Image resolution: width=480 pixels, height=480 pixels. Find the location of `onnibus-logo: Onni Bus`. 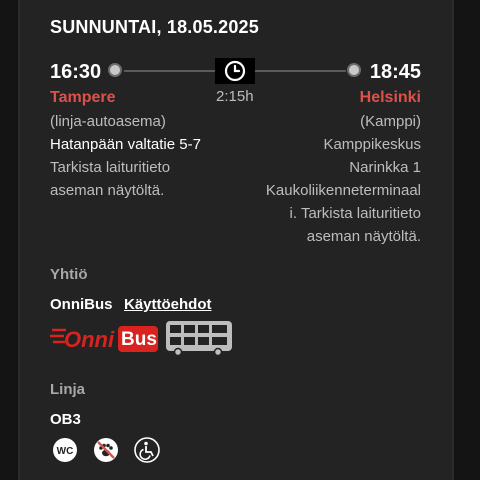

onnibus-logo: Onni Bus is located at coordinates (105, 338).